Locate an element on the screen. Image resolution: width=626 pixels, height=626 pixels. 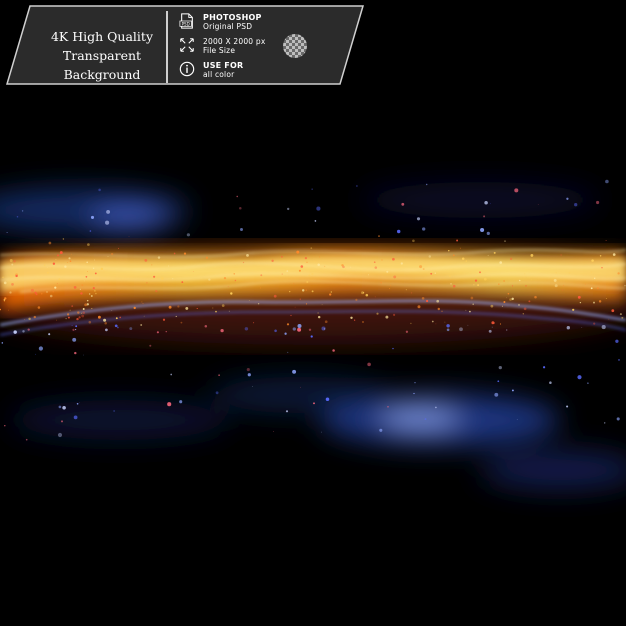
quality-line-2: Transparent Background is located at coordinates (102, 65).